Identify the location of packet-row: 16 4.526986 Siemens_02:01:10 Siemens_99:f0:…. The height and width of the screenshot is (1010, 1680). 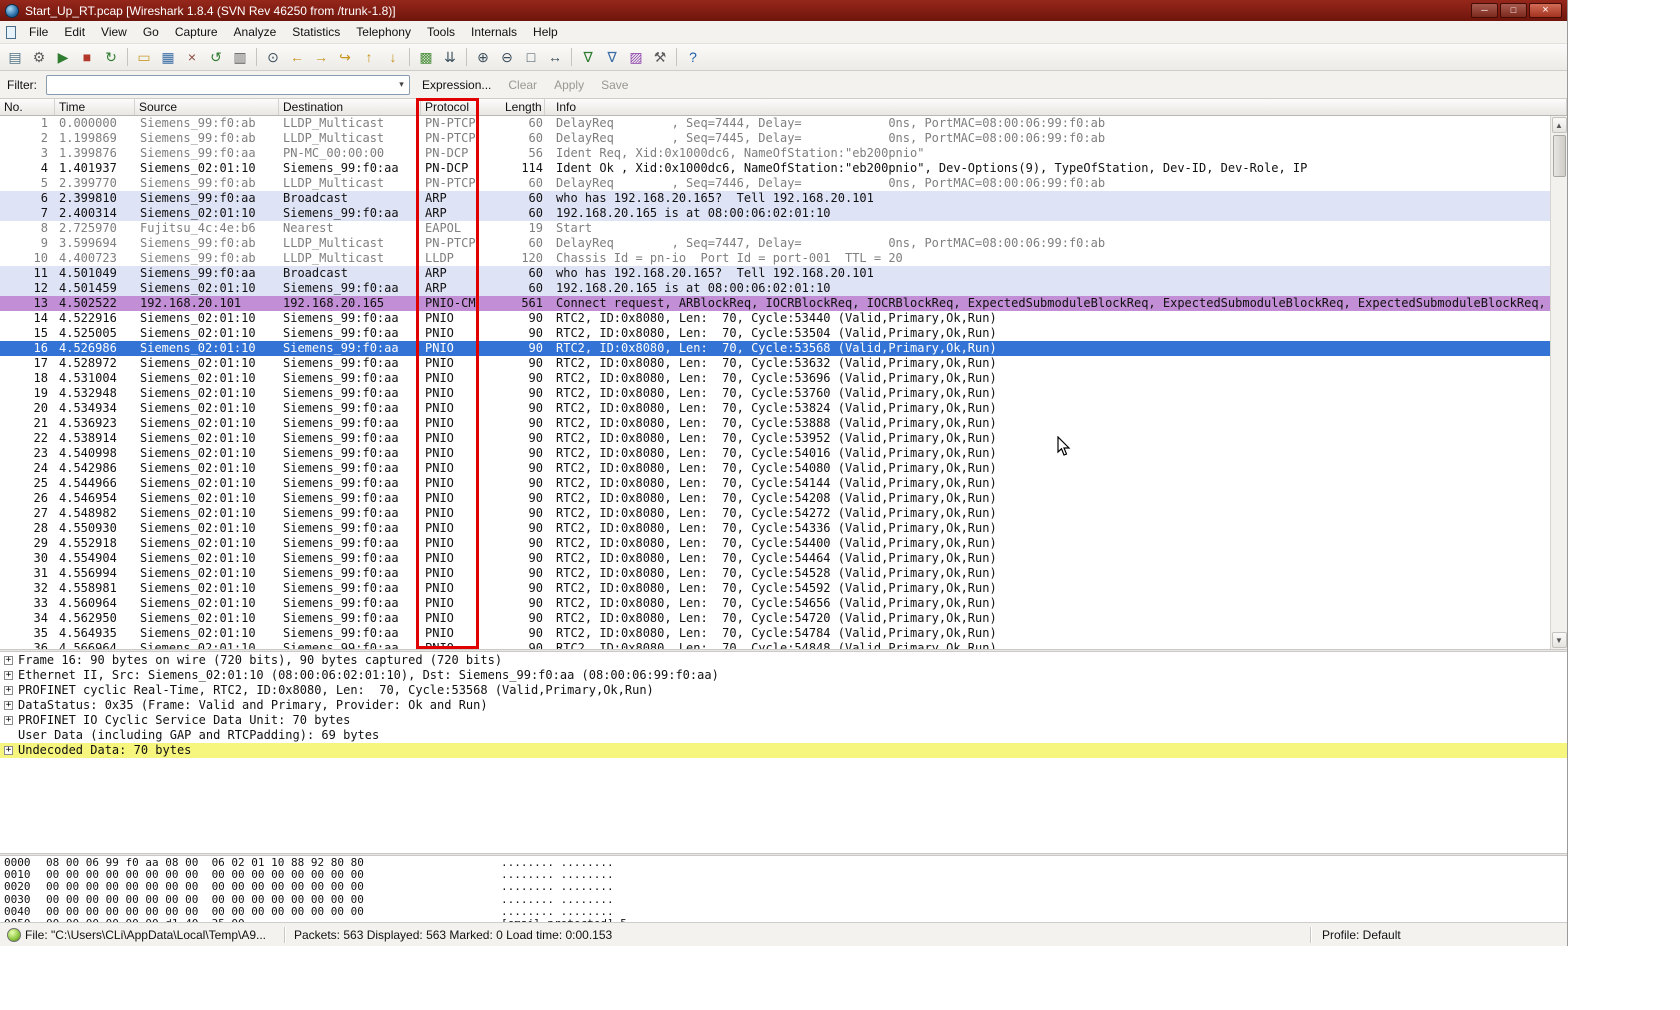
(775, 348).